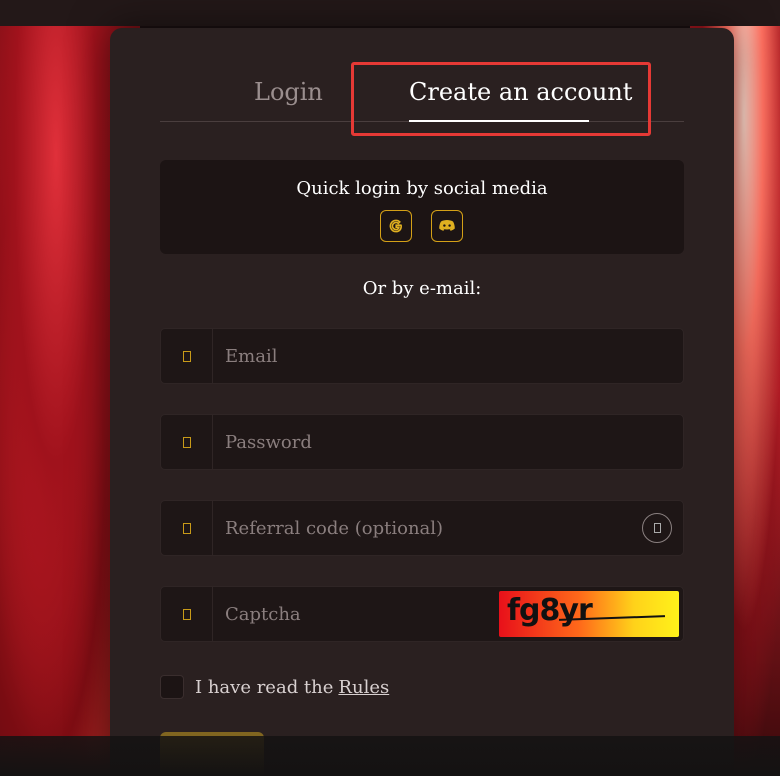  I want to click on social-login-title: Quick login by social media, so click(422, 188).